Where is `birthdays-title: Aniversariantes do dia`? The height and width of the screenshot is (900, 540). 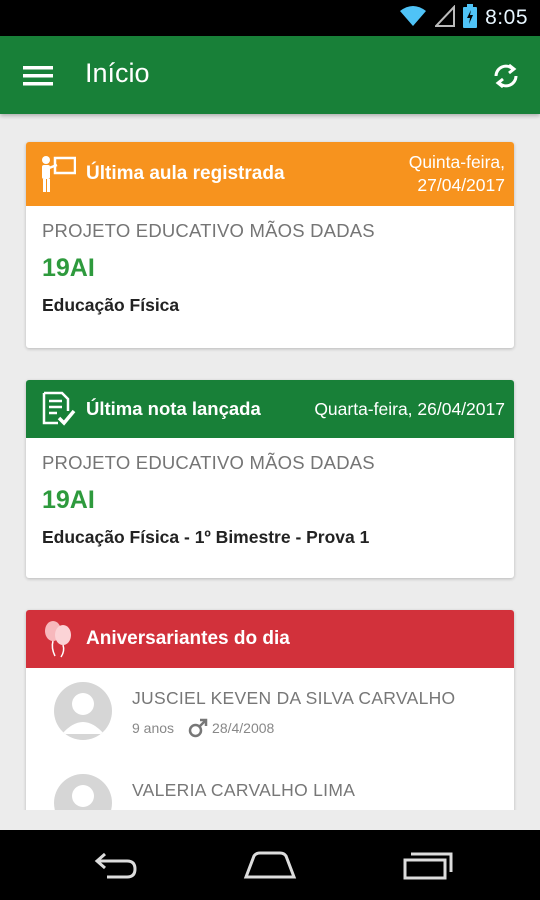
birthdays-title: Aniversariantes do dia is located at coordinates (188, 638).